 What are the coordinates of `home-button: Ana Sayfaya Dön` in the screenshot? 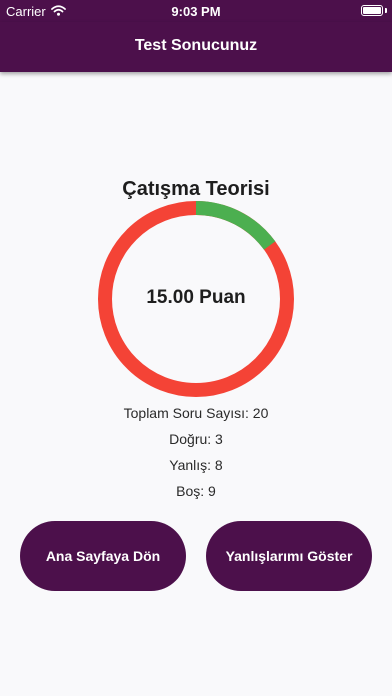 It's located at (103, 556).